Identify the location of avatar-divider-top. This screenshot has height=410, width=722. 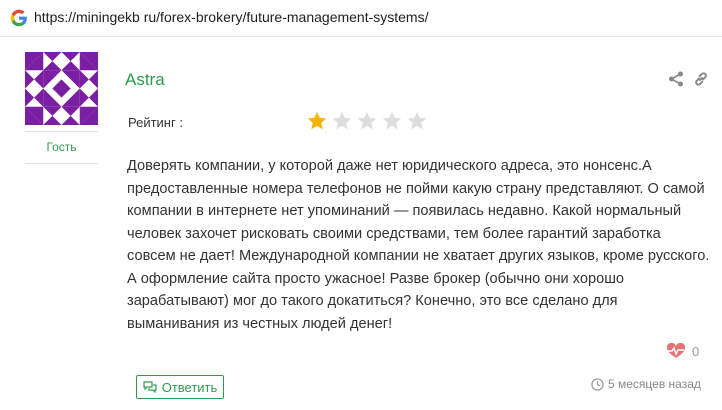
(61, 131).